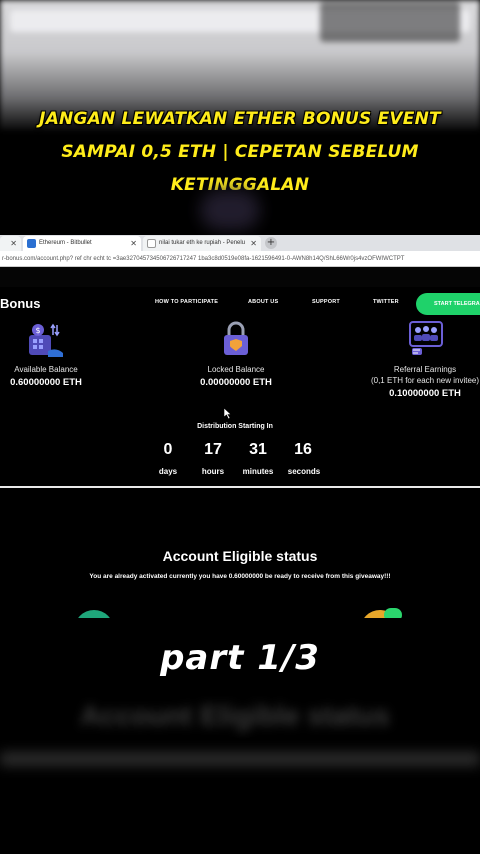  What do you see at coordinates (258, 449) in the screenshot?
I see `countdown-minutes-value: 31` at bounding box center [258, 449].